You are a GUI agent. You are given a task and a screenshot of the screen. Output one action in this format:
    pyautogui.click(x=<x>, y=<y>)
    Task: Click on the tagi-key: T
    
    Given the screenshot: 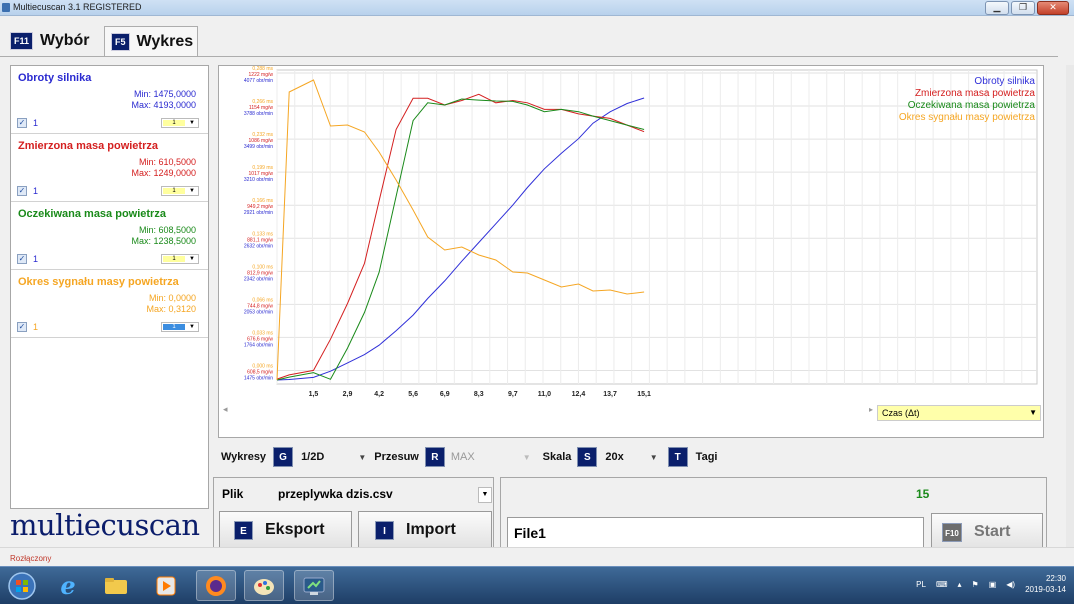 What is the action you would take?
    pyautogui.click(x=677, y=457)
    